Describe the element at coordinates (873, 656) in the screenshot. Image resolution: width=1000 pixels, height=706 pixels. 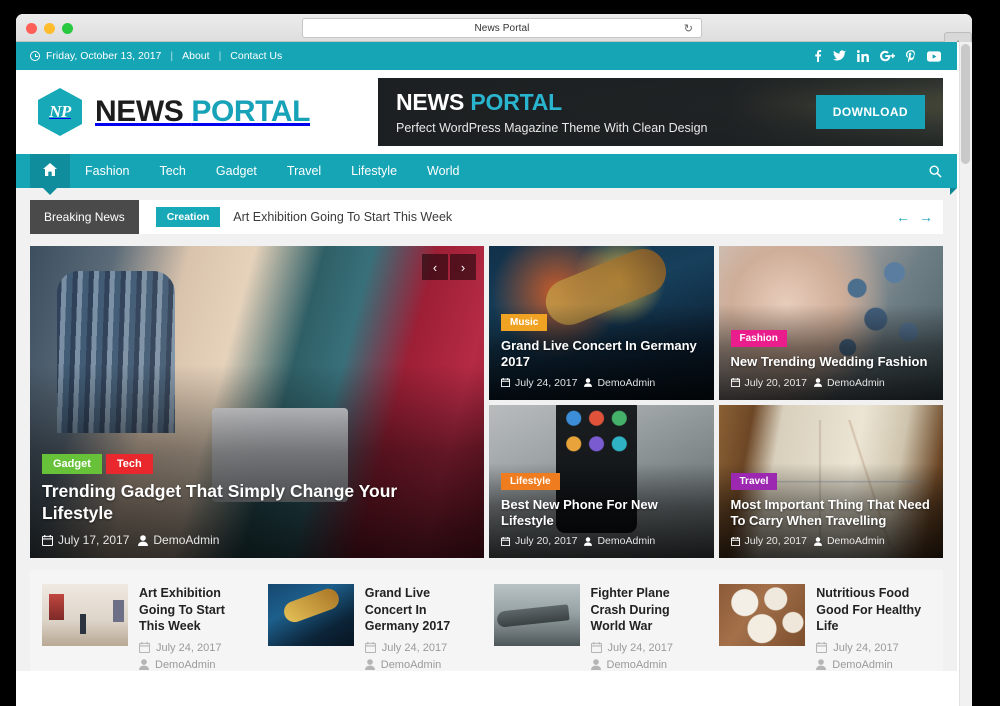
I see `strip-meta: July 24, 2017 DemoAdmin` at that location.